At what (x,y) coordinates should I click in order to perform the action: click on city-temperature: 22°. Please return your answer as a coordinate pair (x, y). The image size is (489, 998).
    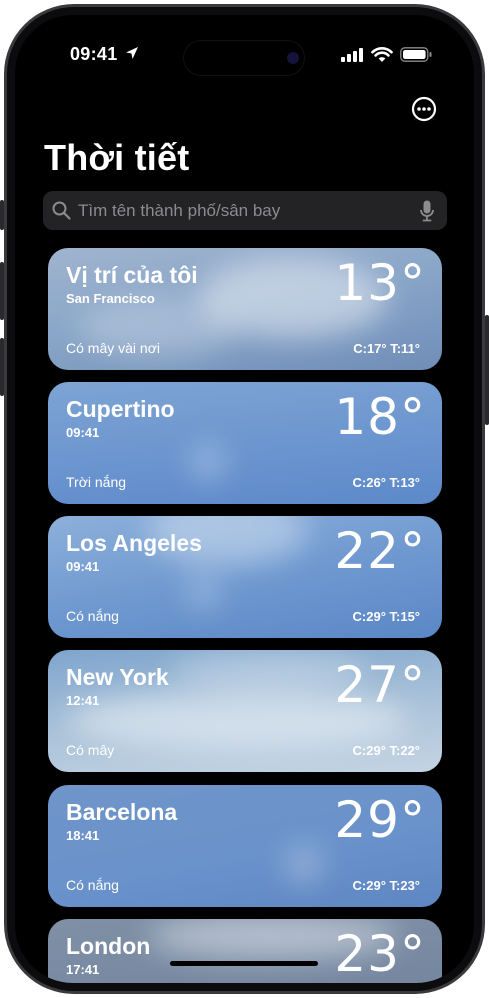
    Looking at the image, I should click on (380, 551).